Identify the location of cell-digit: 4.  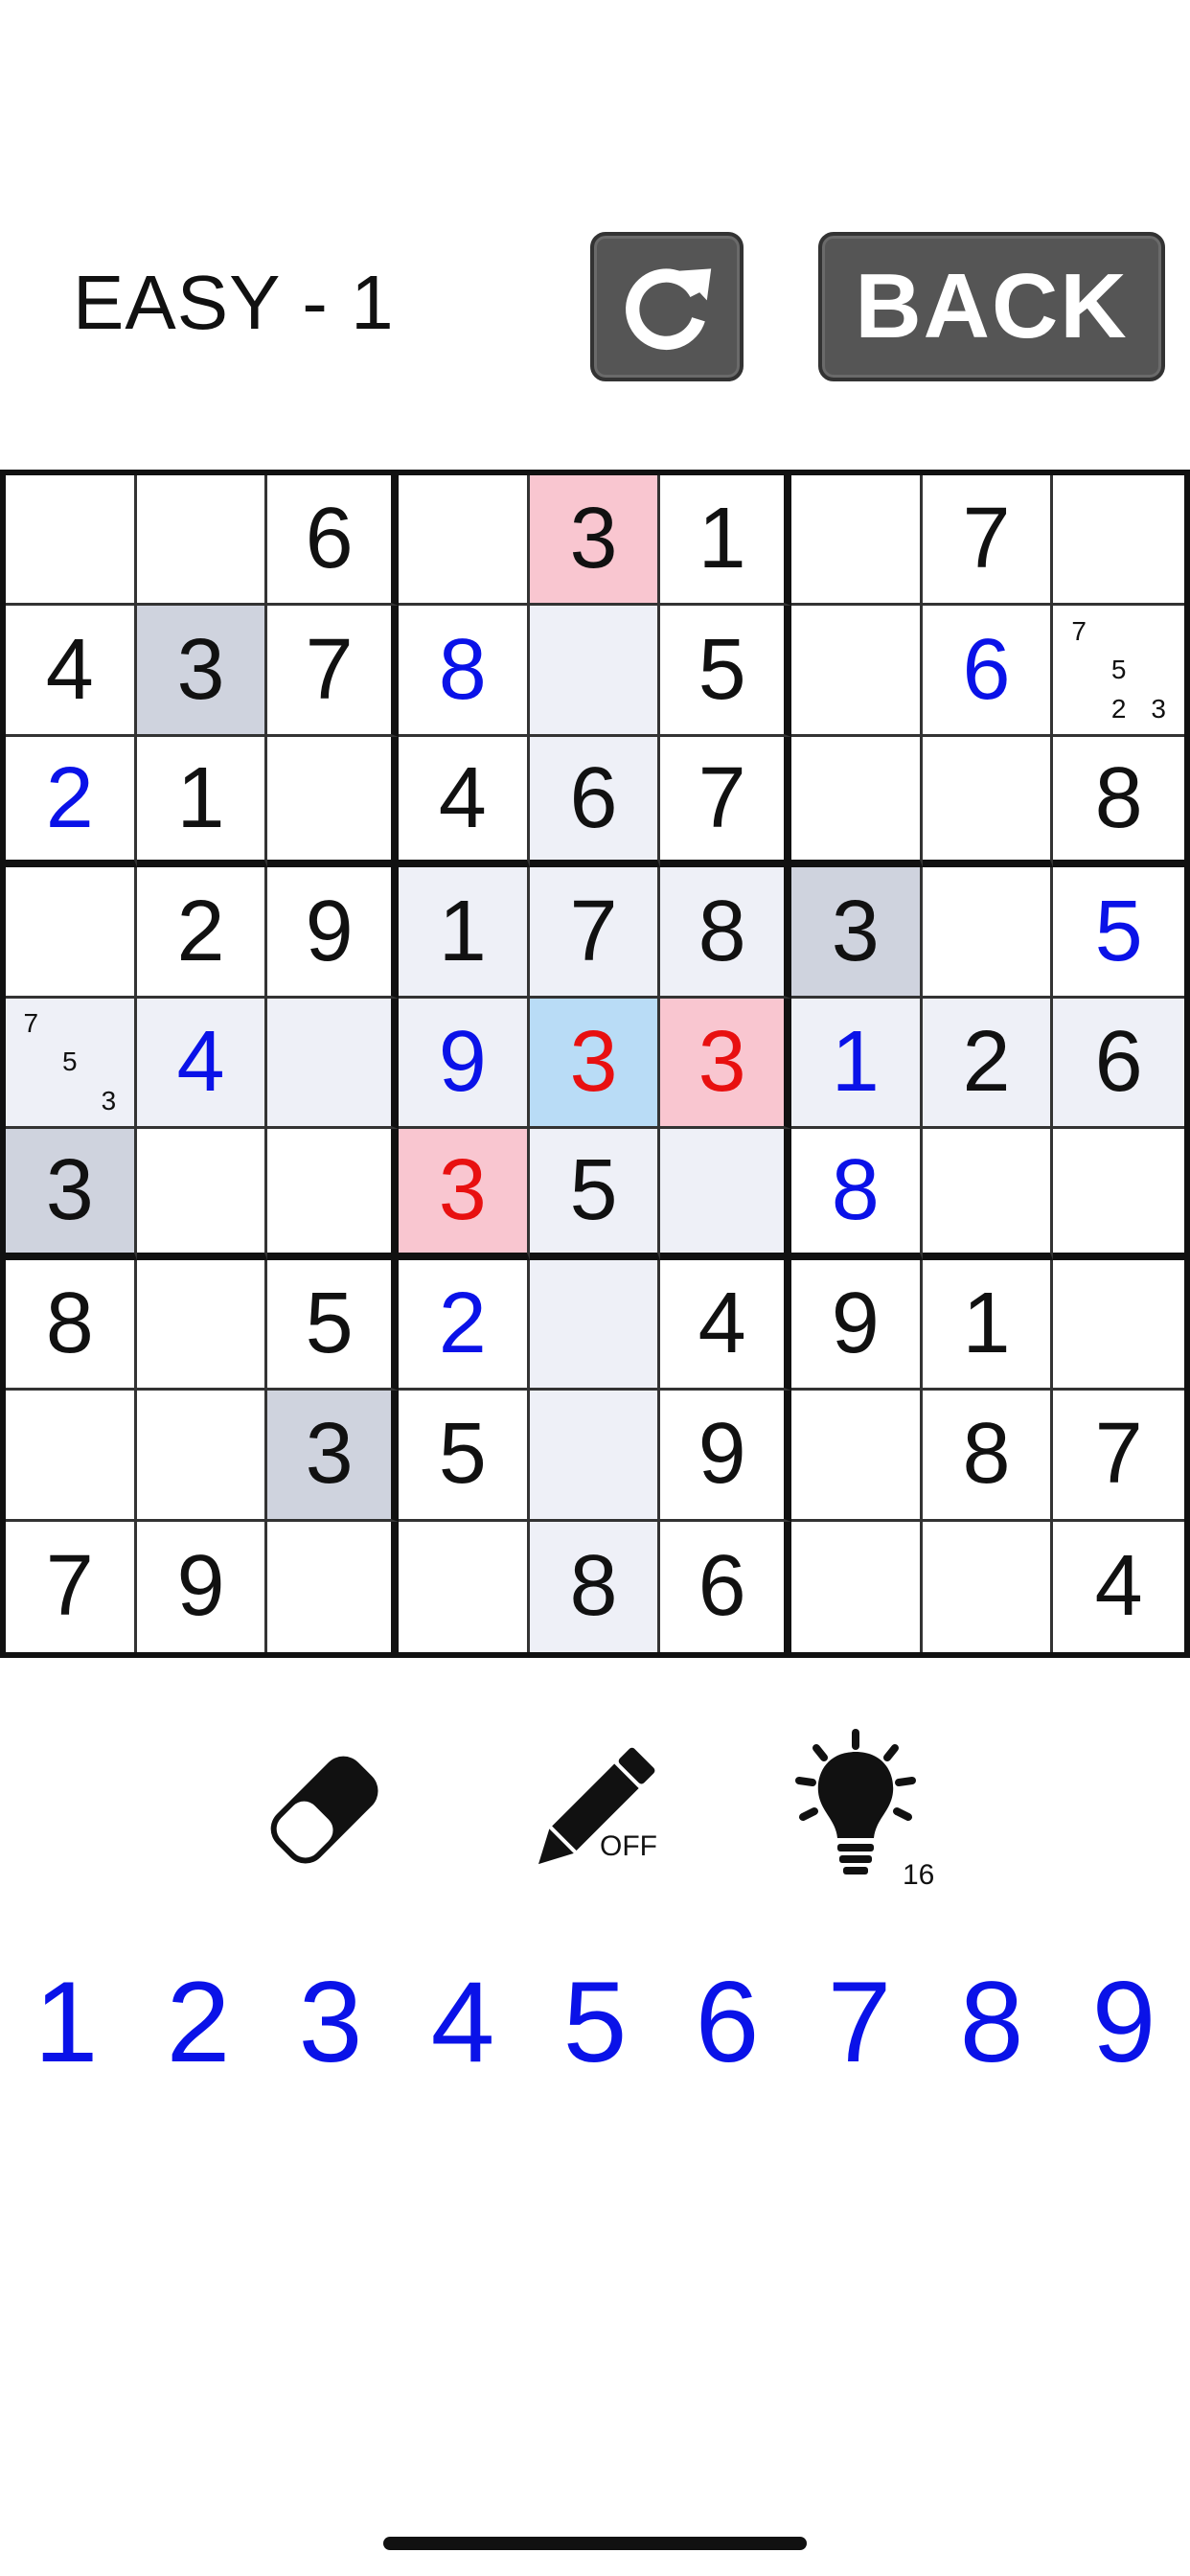
(1119, 1586).